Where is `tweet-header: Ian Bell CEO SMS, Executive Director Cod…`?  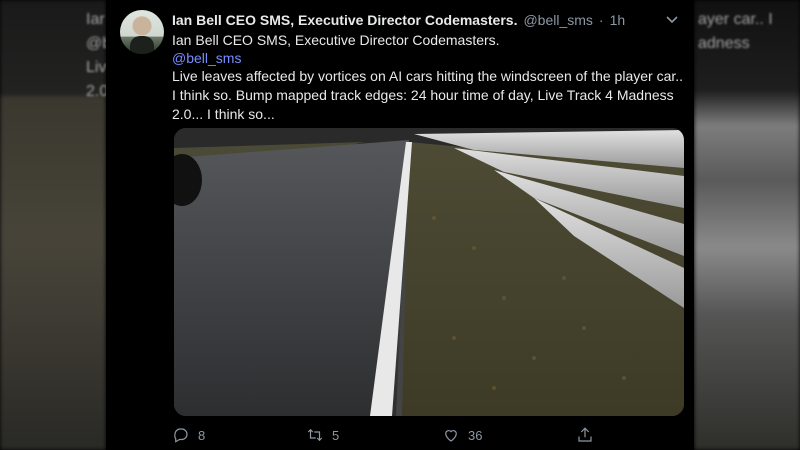 tweet-header: Ian Bell CEO SMS, Executive Director Cod… is located at coordinates (427, 20).